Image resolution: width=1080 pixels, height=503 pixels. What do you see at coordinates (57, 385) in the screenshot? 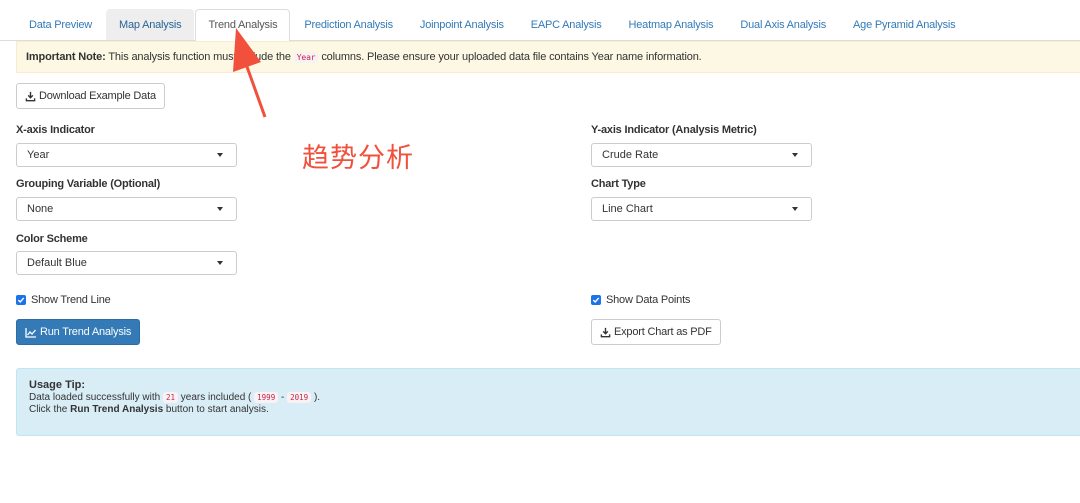
I see `usage-tip-title: Usage Tip:` at bounding box center [57, 385].